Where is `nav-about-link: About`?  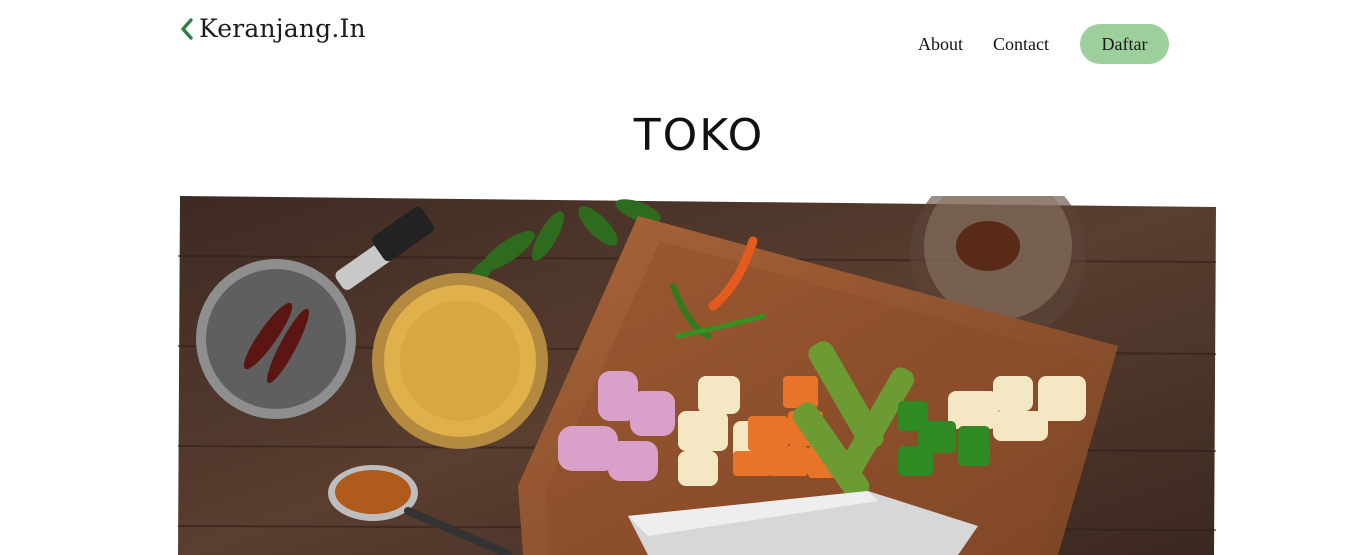
nav-about-link: About is located at coordinates (940, 44).